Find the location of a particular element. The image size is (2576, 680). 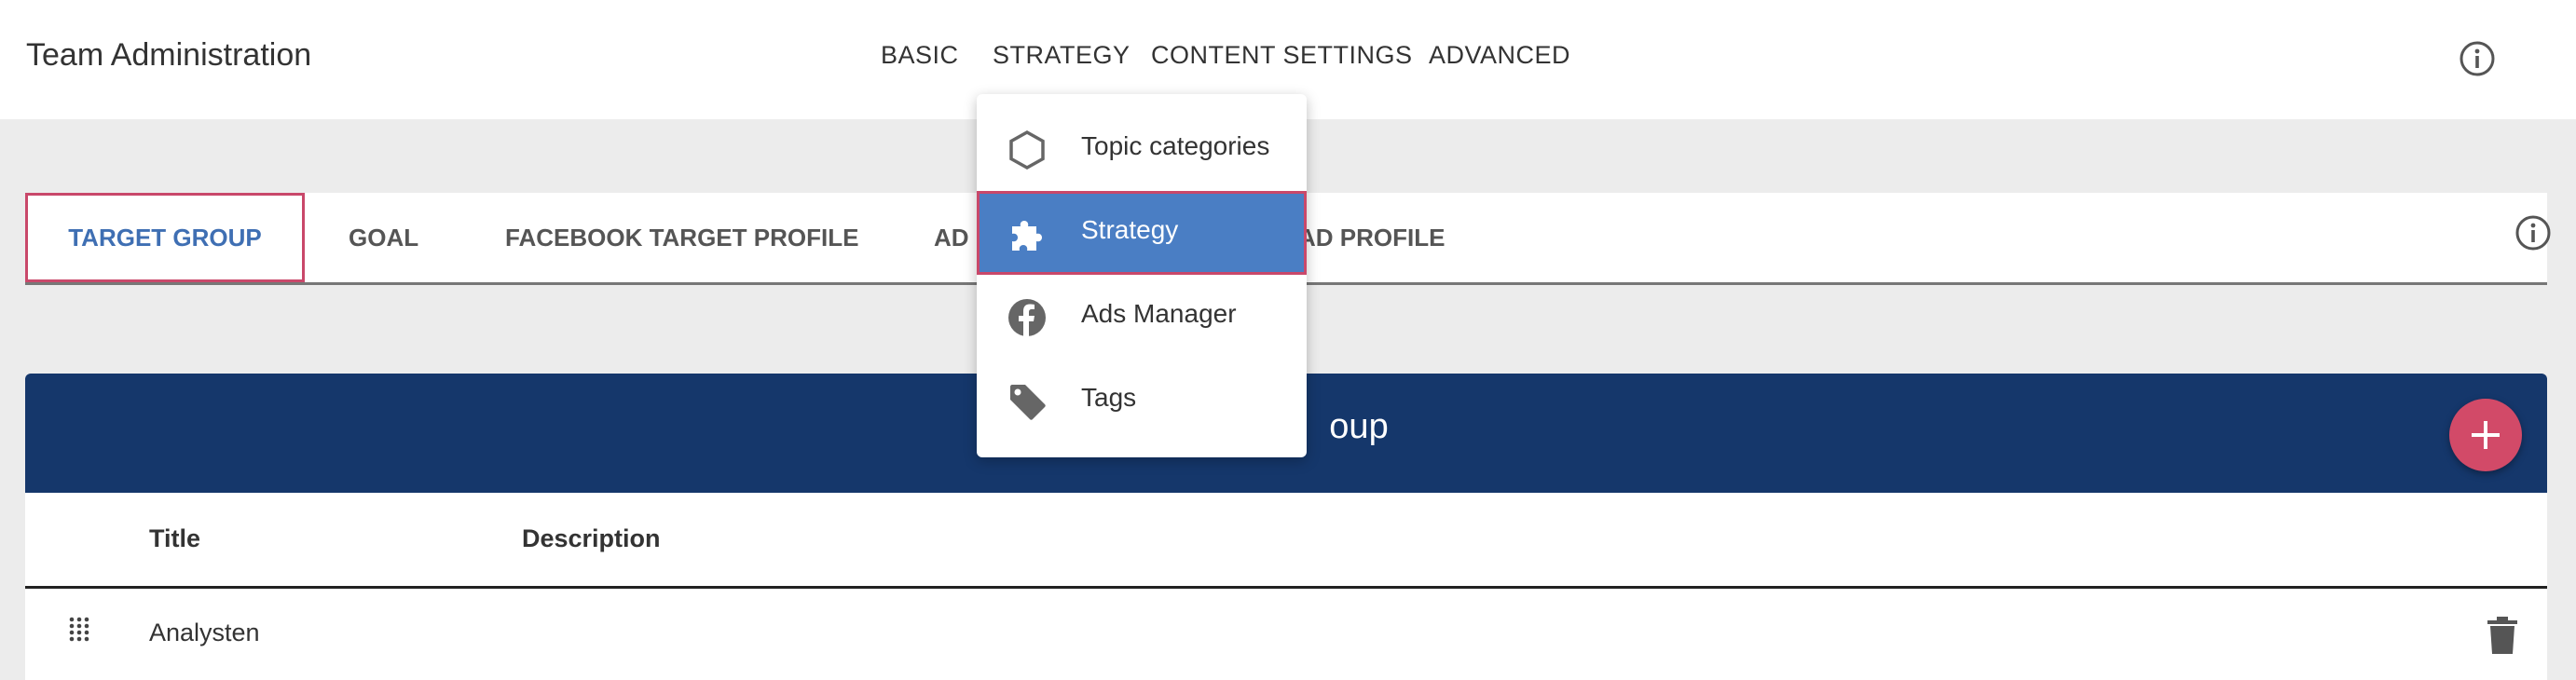

drag-handle-icon is located at coordinates (79, 629).